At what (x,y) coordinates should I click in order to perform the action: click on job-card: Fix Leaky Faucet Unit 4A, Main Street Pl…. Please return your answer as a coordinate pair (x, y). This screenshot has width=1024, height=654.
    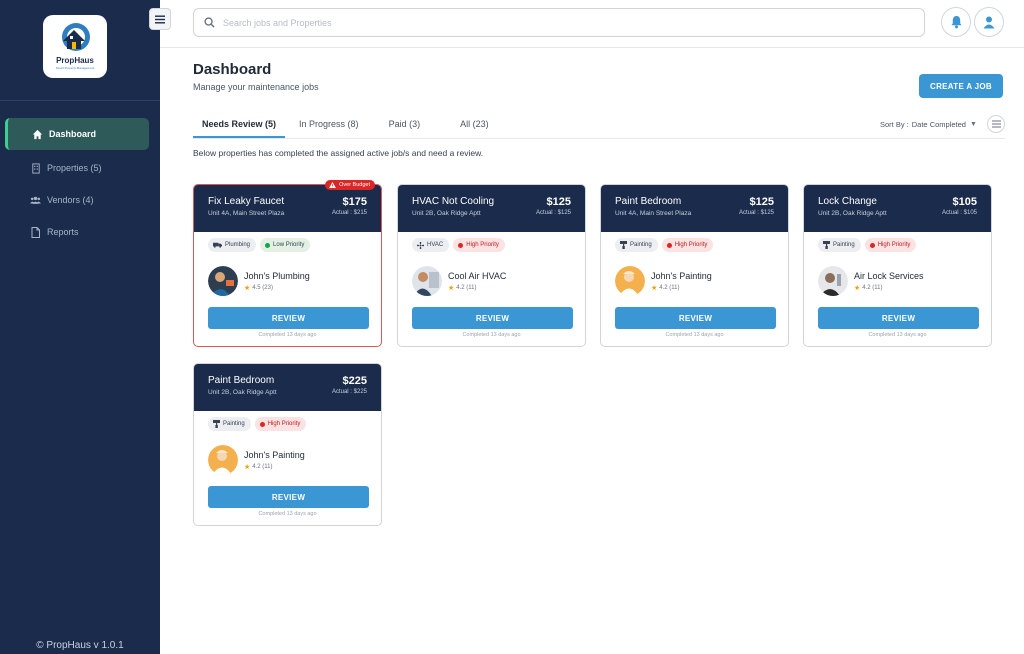
    Looking at the image, I should click on (287, 263).